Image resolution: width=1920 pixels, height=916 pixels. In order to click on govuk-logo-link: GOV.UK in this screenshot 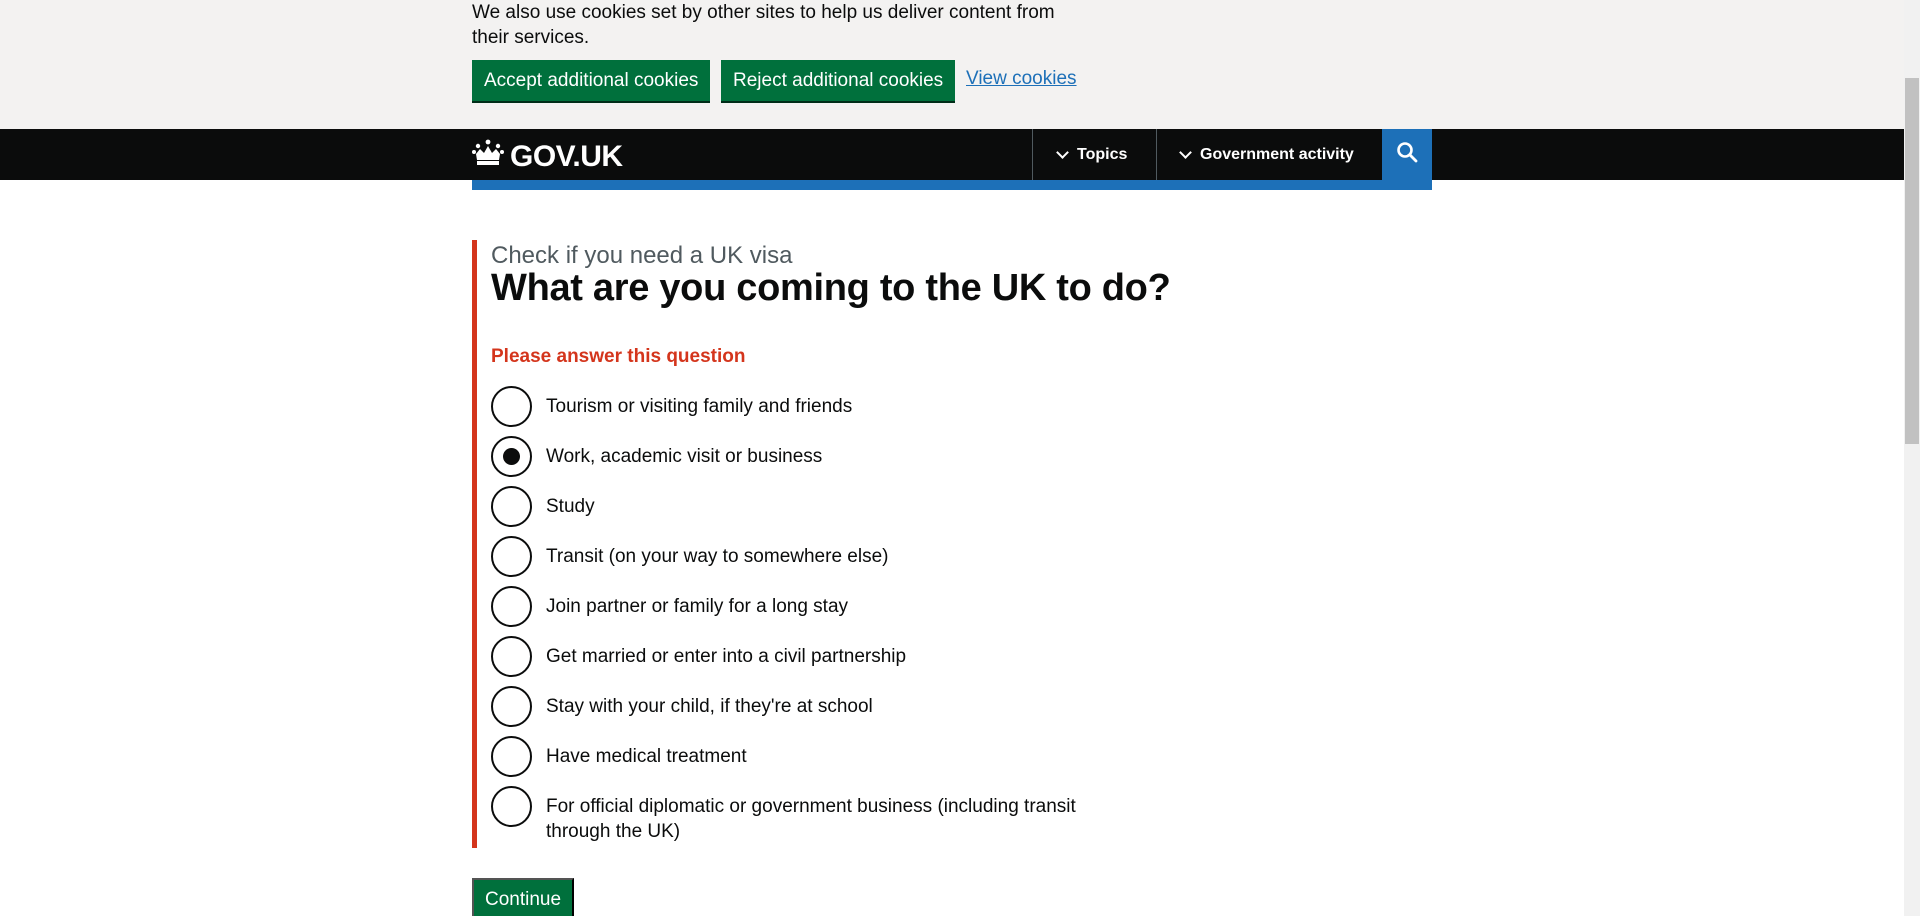, I will do `click(547, 157)`.